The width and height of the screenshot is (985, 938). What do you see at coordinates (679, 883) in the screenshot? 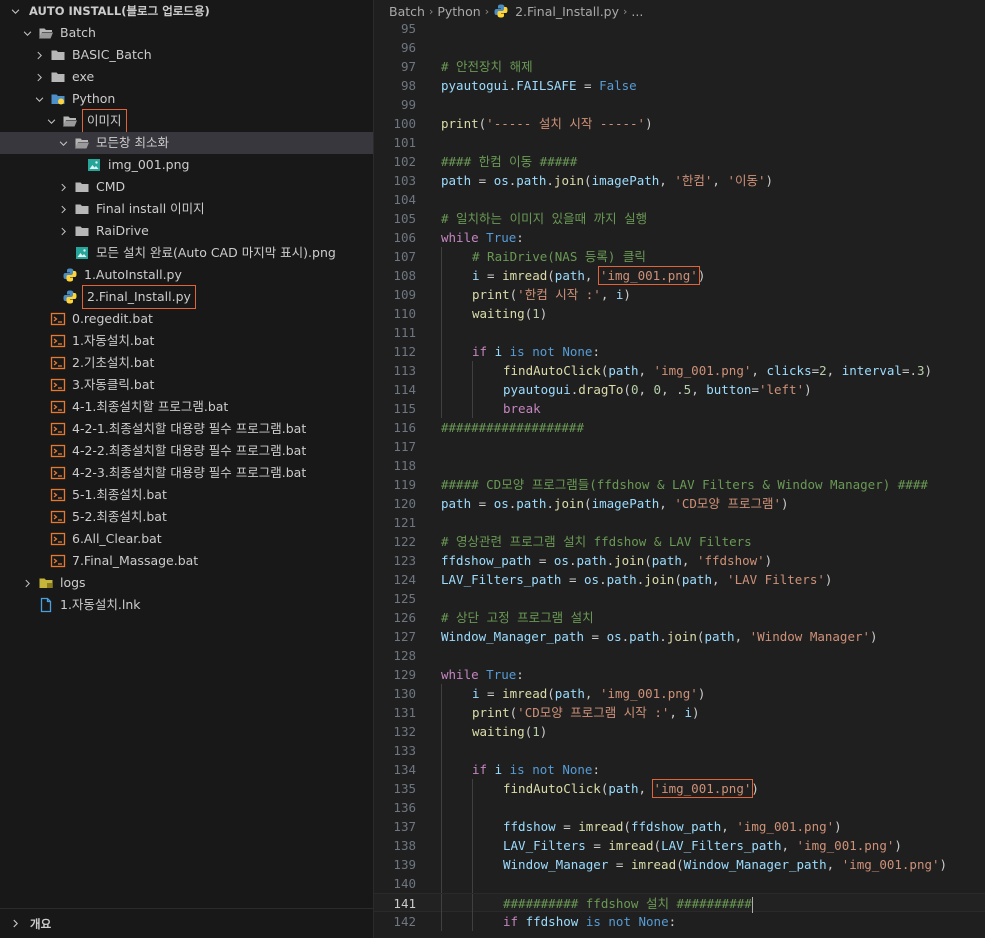
I see `code-line: 140` at bounding box center [679, 883].